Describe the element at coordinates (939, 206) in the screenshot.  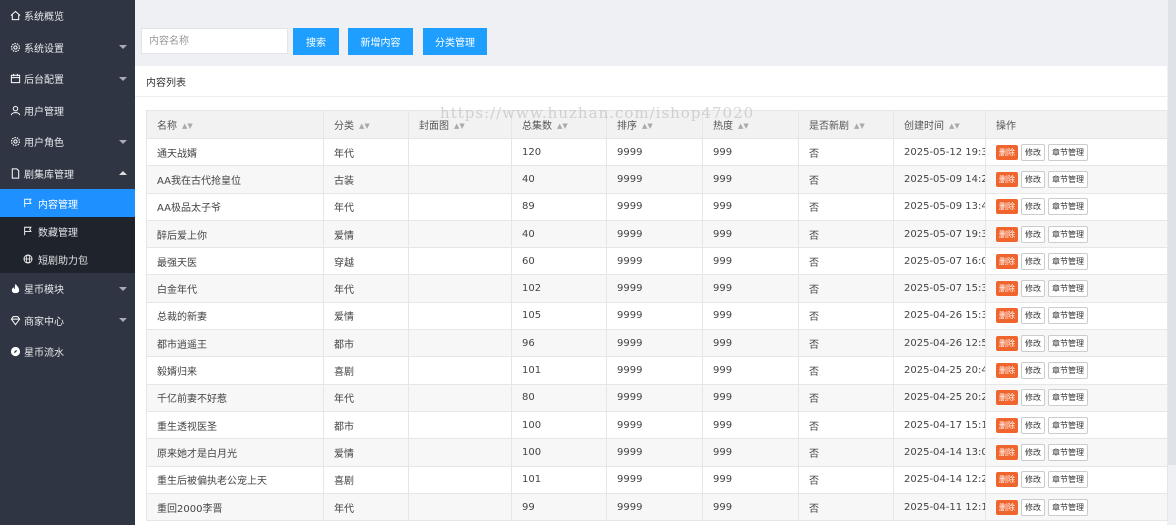
I see `cell-created: 2025-05-09 13:45` at that location.